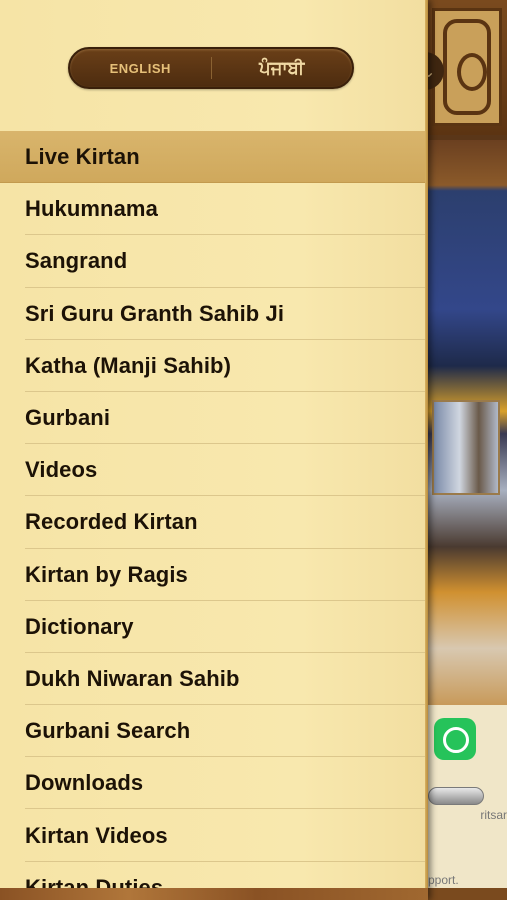 The width and height of the screenshot is (507, 900). I want to click on background-footer, so click(467, 894).